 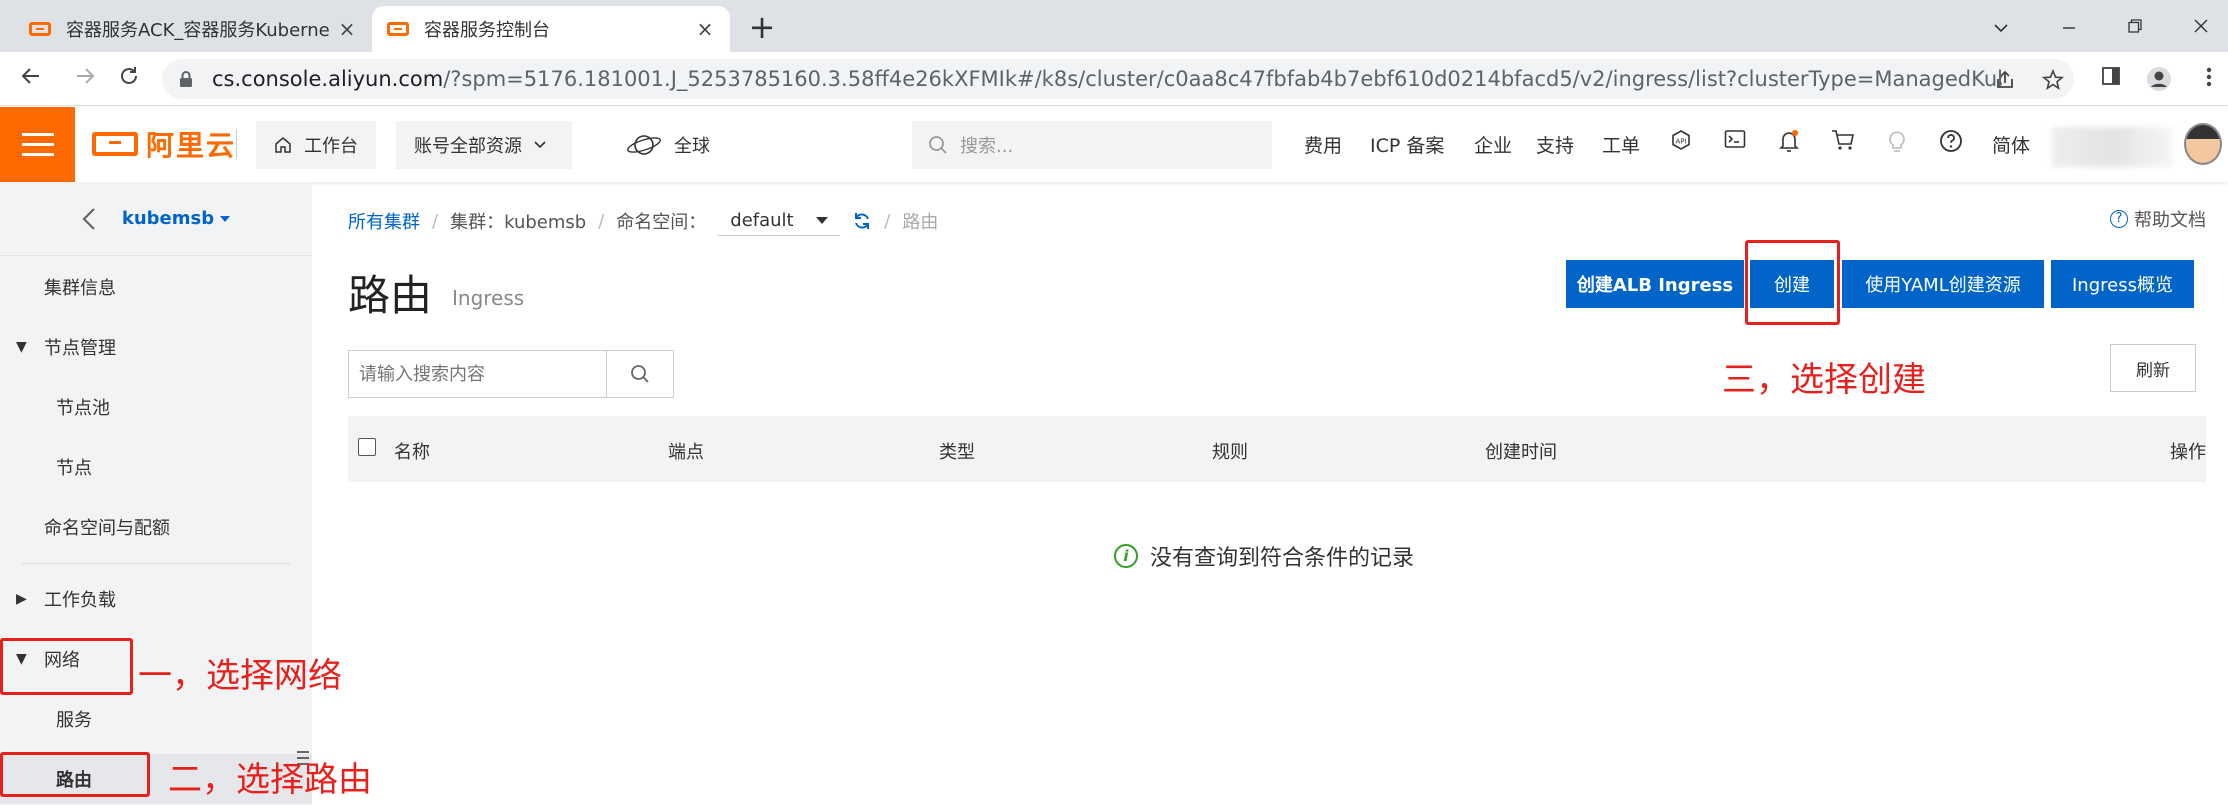 I want to click on ingress-overview-button: Ingress概览, so click(x=2122, y=284).